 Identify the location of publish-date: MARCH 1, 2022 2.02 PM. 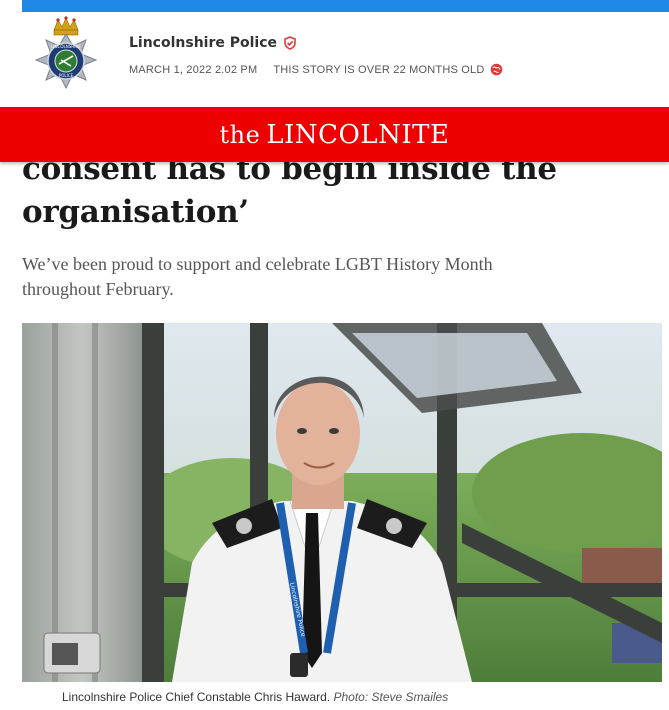
(193, 69).